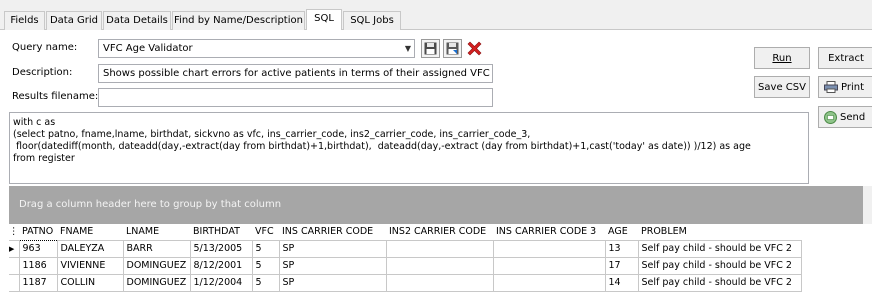  What do you see at coordinates (148, 48) in the screenshot?
I see `query-name-value: VFC Age Validator` at bounding box center [148, 48].